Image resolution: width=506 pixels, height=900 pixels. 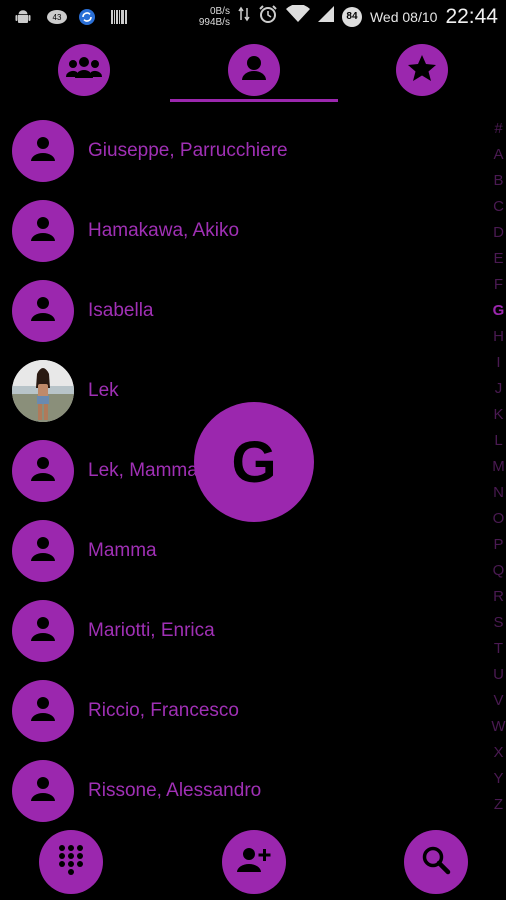 I want to click on add-contact-icon, so click(x=254, y=862).